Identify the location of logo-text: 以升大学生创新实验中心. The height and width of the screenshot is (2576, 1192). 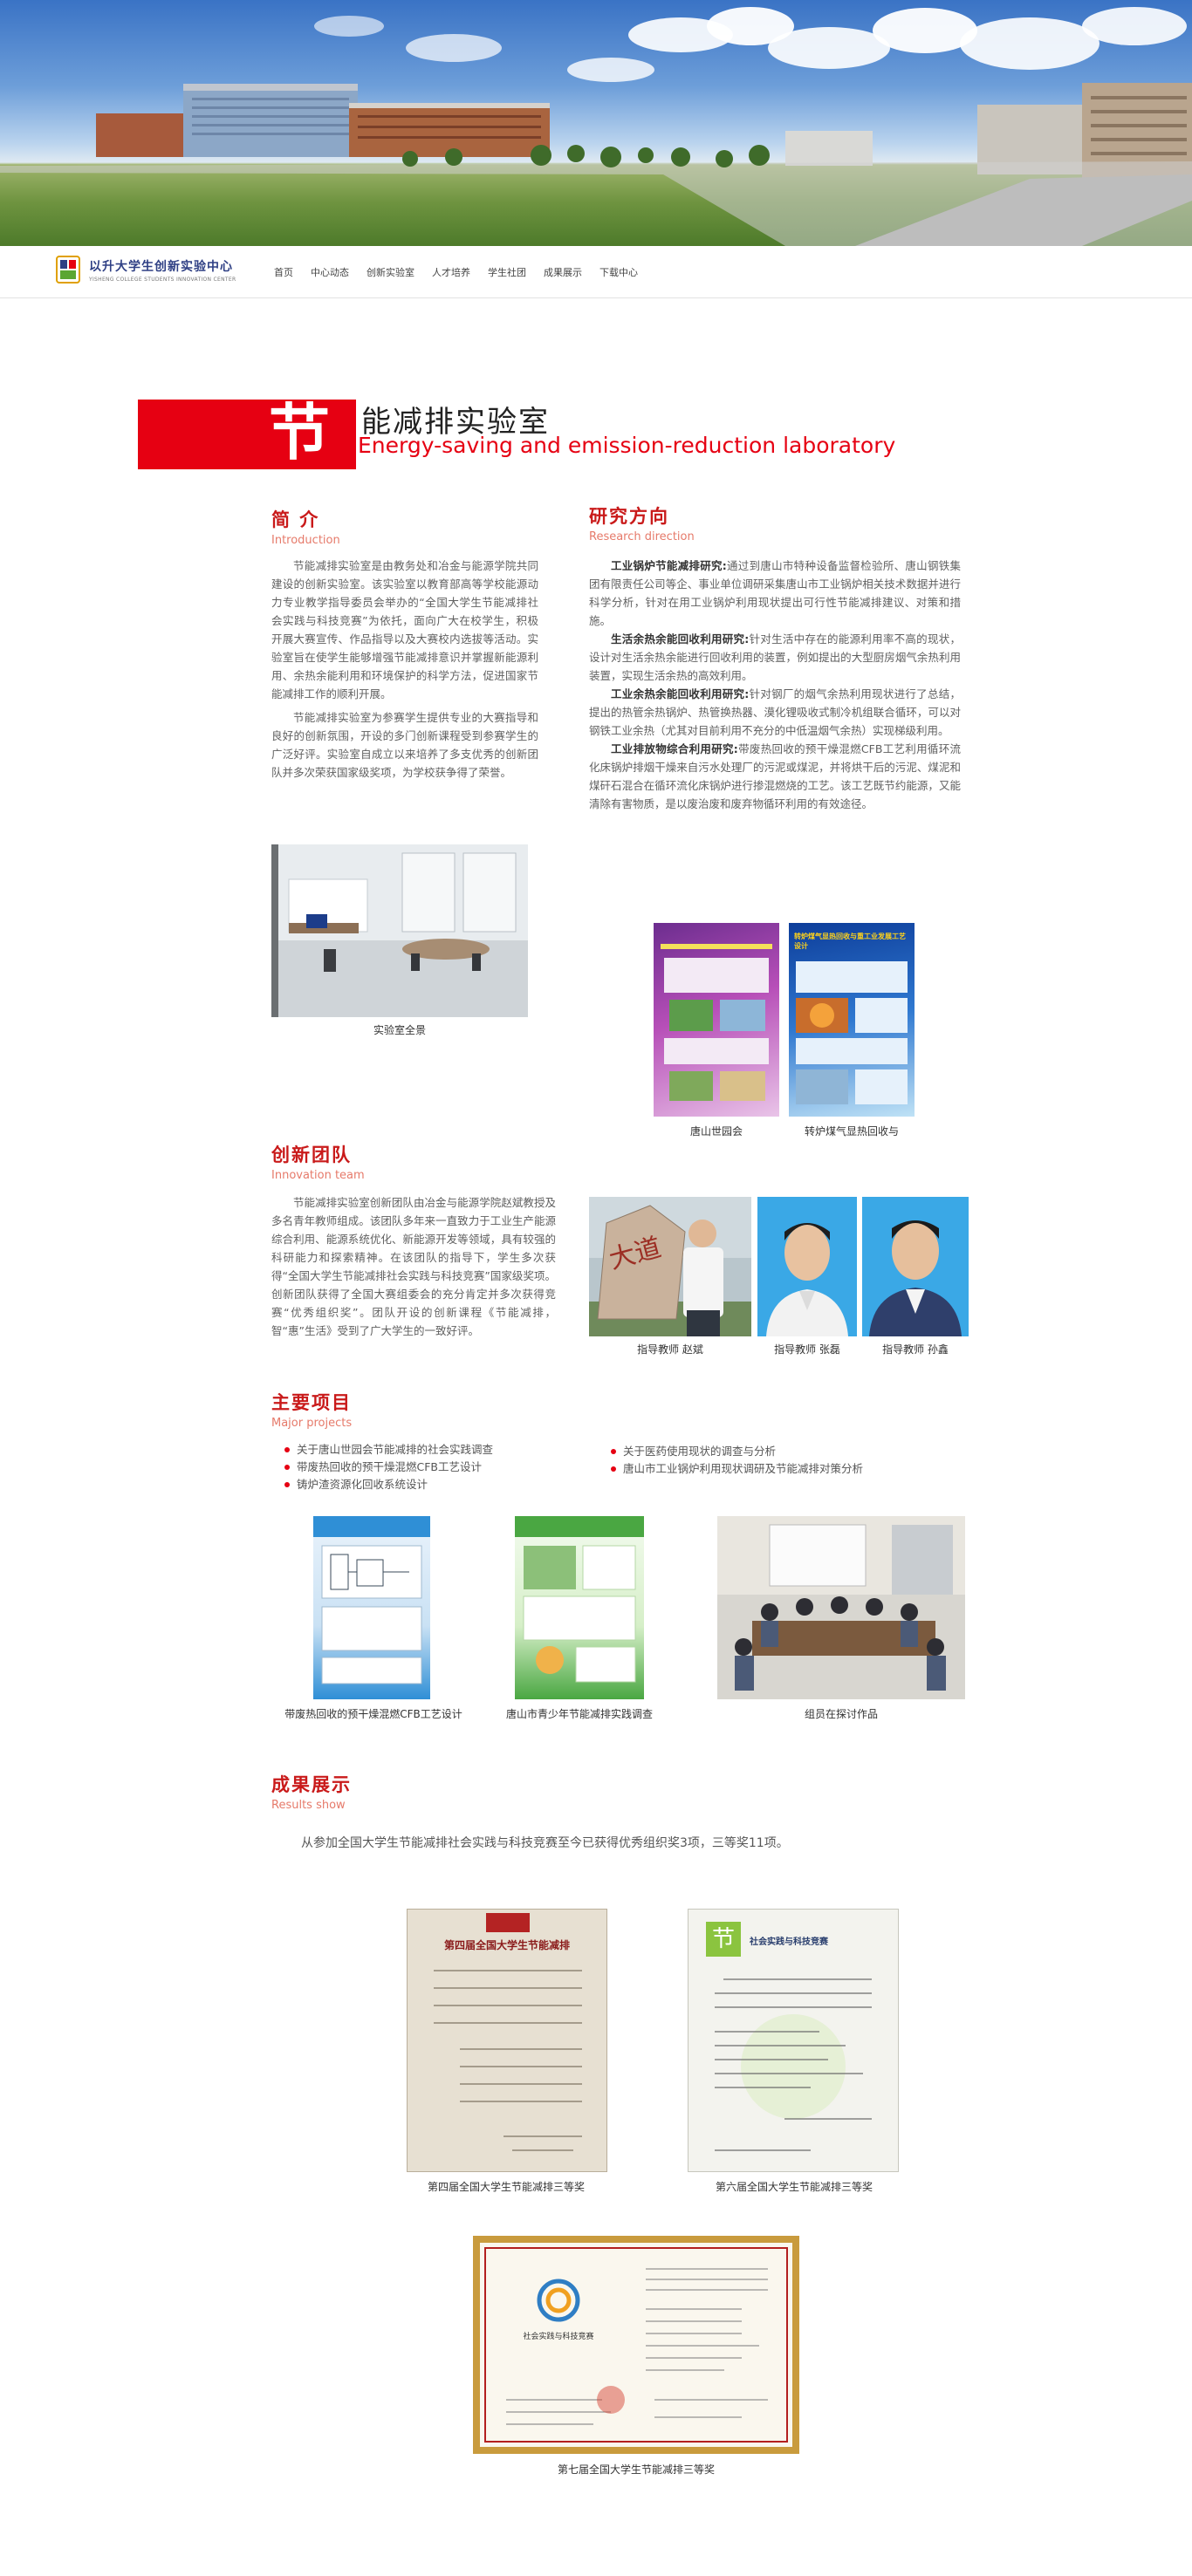
(161, 266).